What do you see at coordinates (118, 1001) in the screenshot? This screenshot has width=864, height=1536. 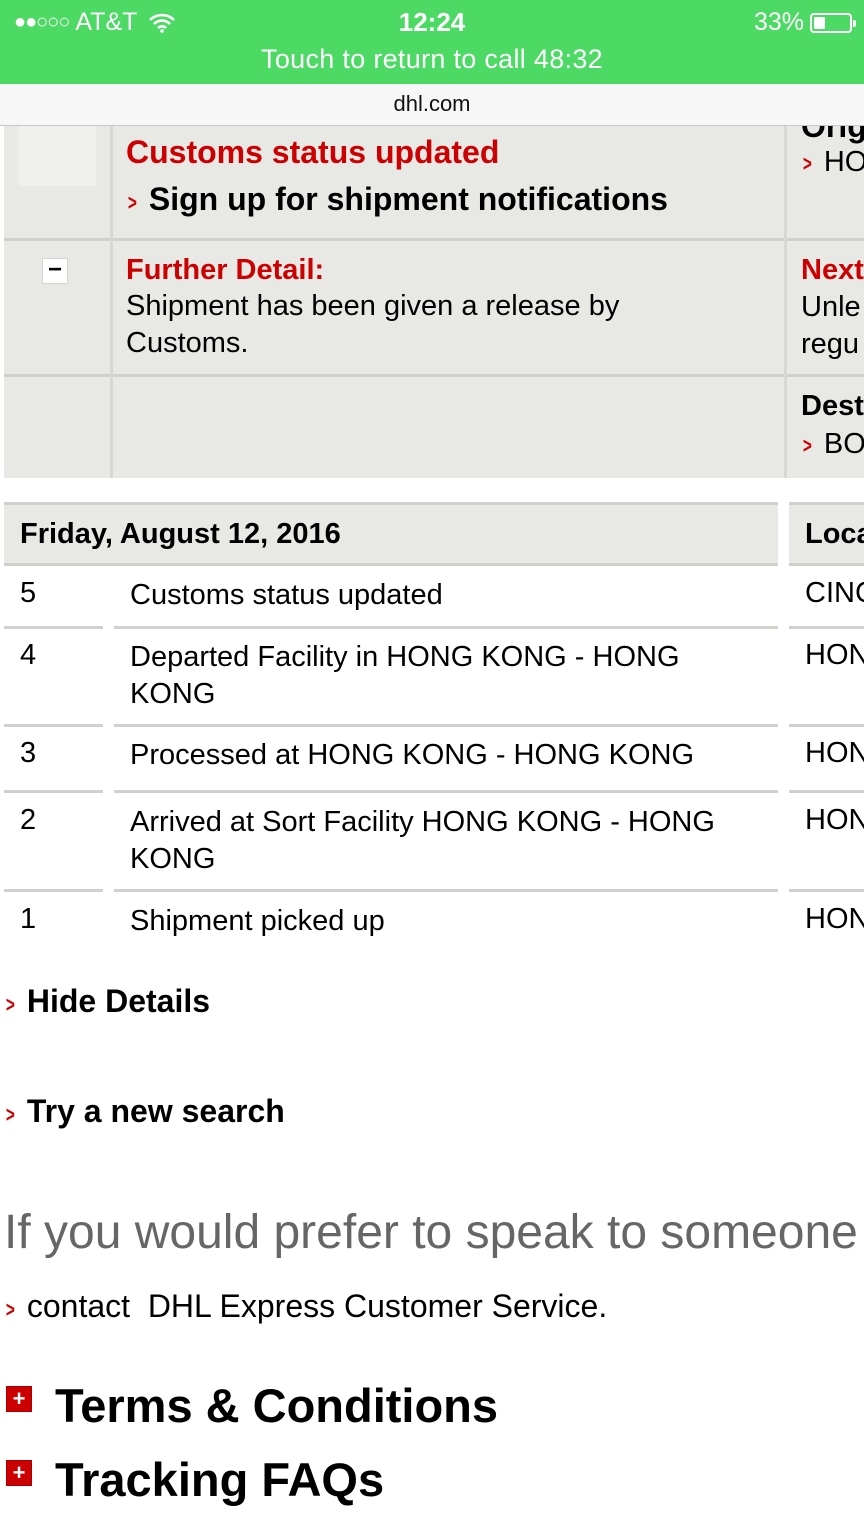 I see `hide-details-label: Hide Details` at bounding box center [118, 1001].